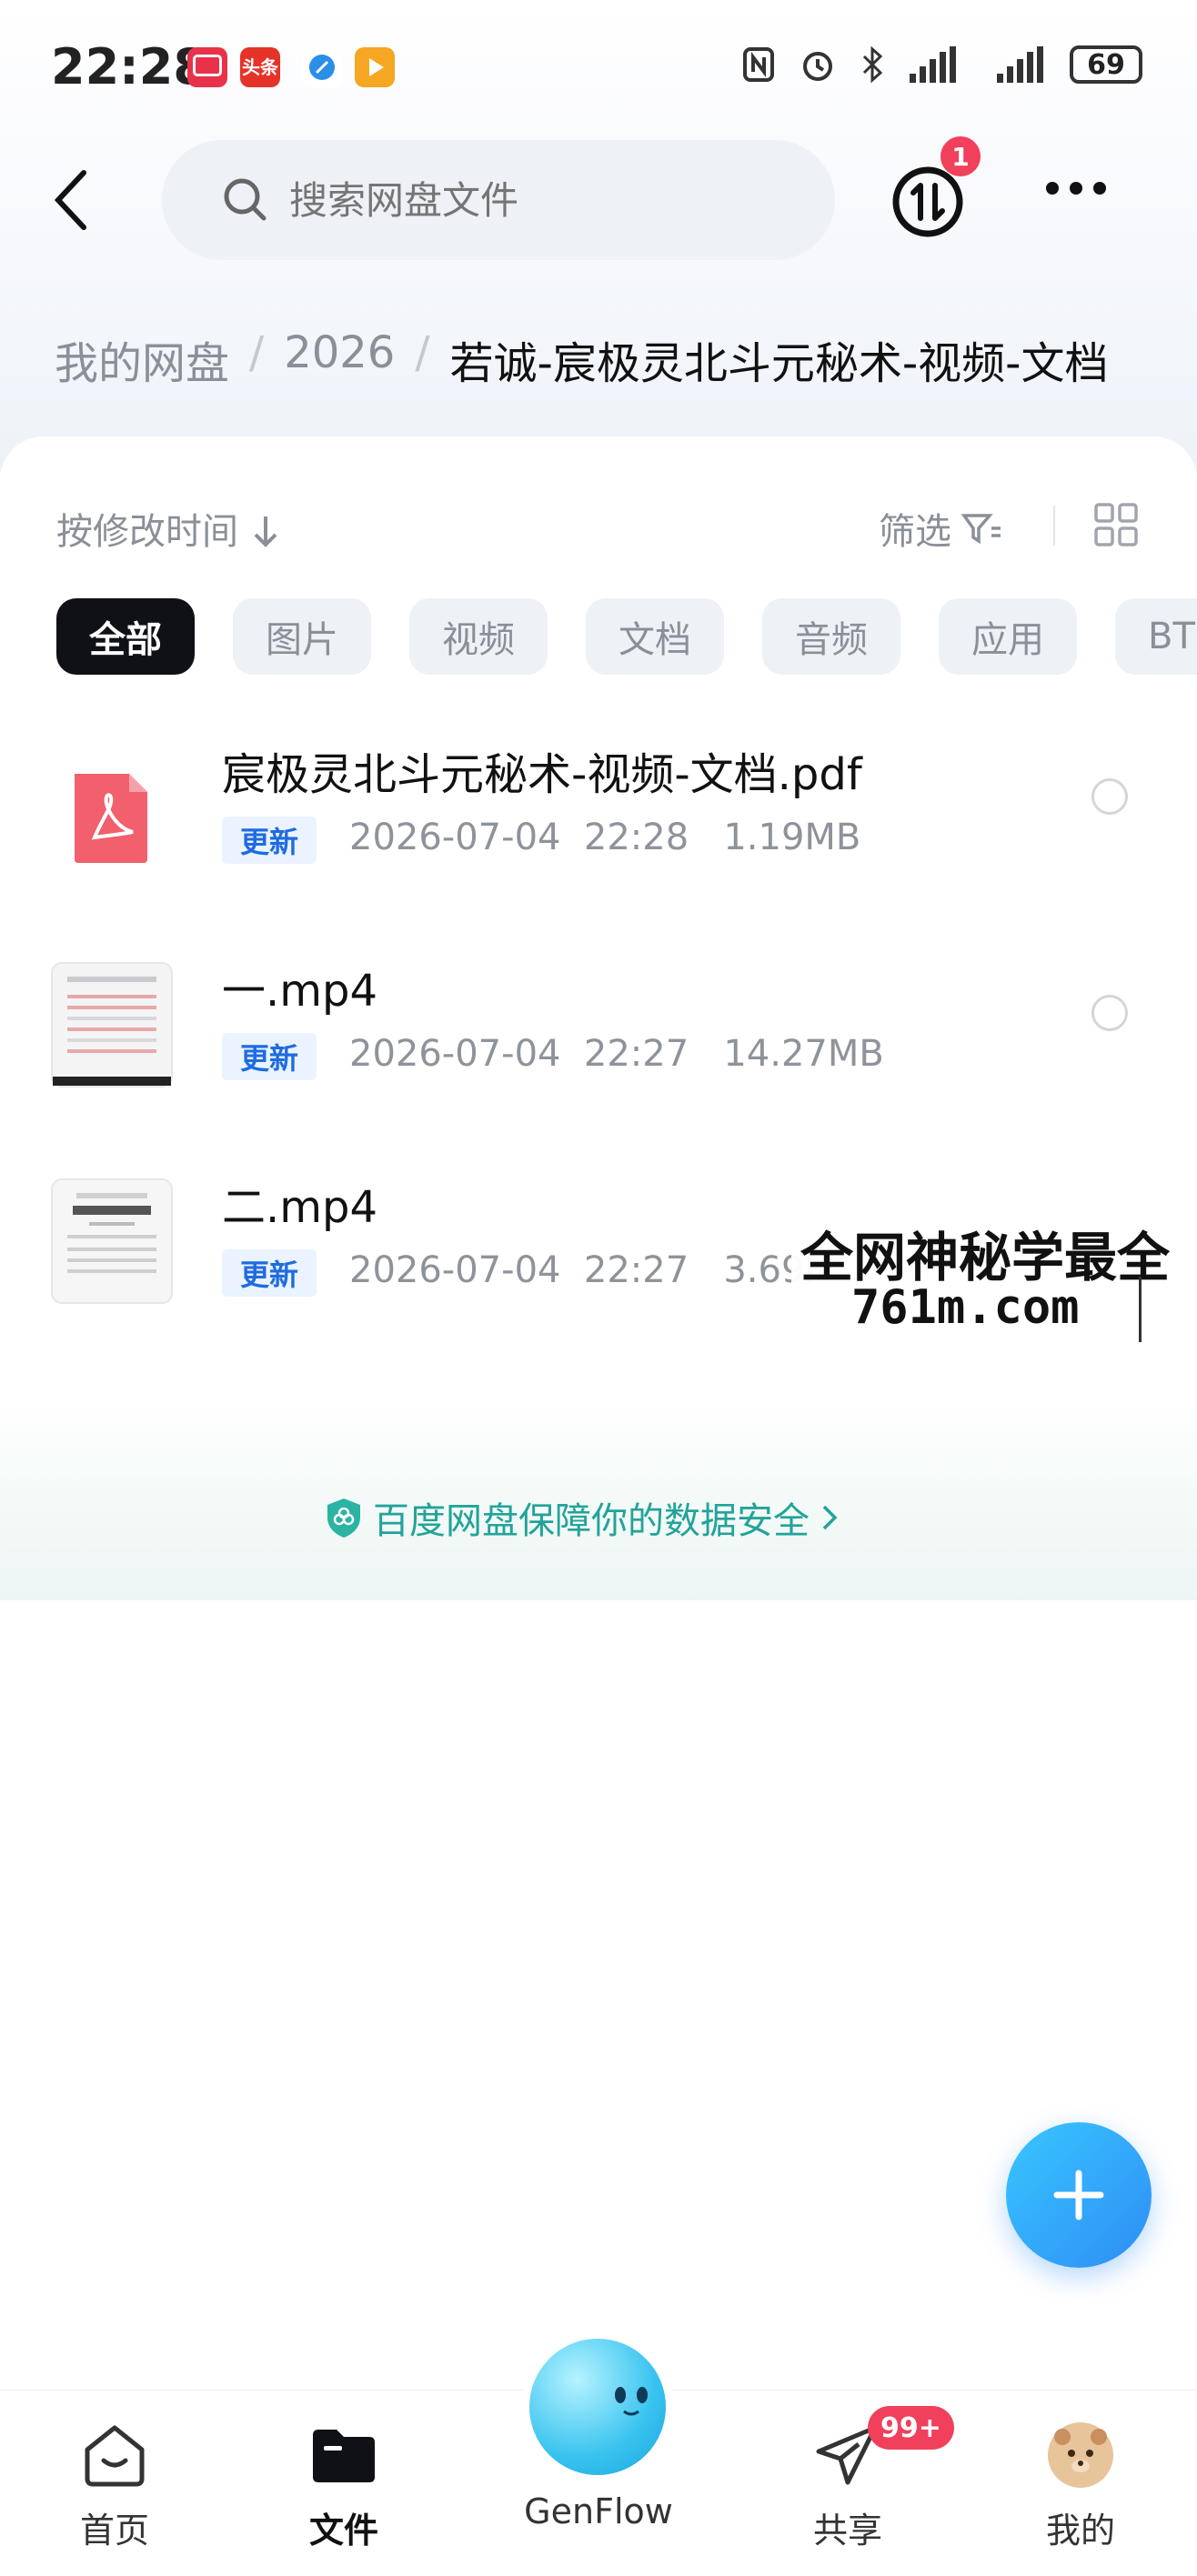 The height and width of the screenshot is (2576, 1197). What do you see at coordinates (582, 1270) in the screenshot?
I see `file-meta: 2026-07-04 22:27 3.69l` at bounding box center [582, 1270].